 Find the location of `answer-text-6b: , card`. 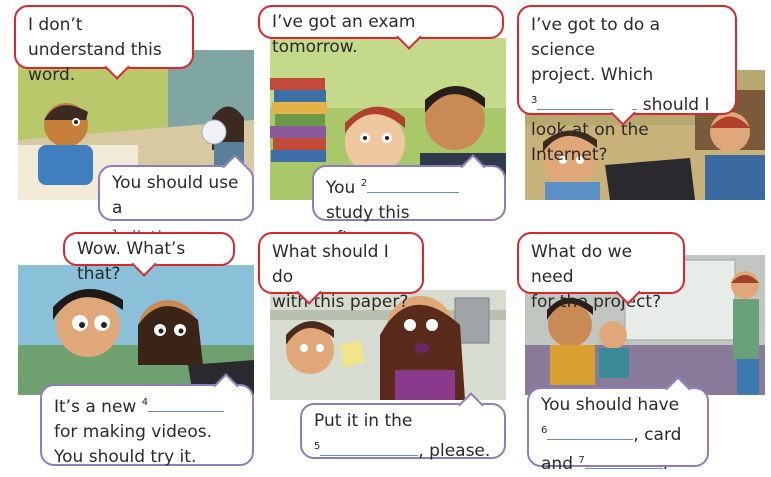

answer-text-6b: , card is located at coordinates (657, 434).